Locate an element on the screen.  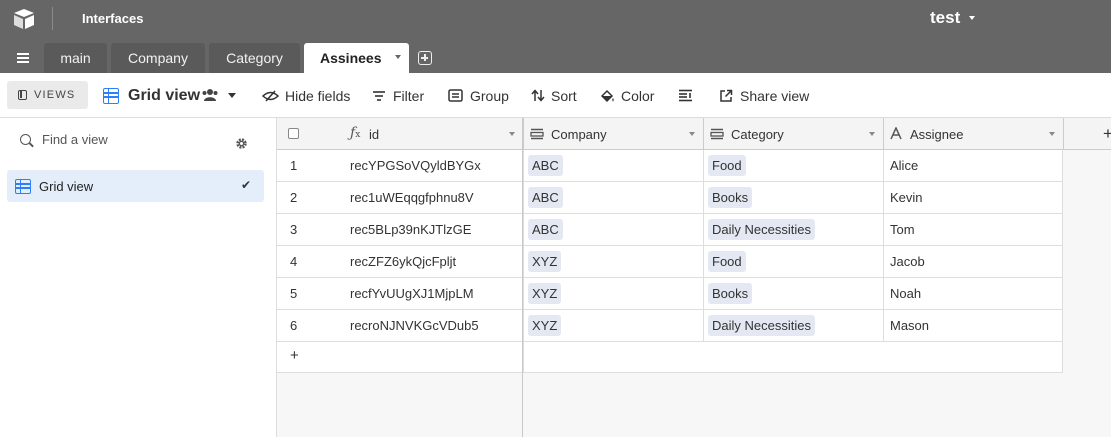
cell-row-number-and-id: 6 recroNJNVKGcVDub5 is located at coordinates (400, 326).